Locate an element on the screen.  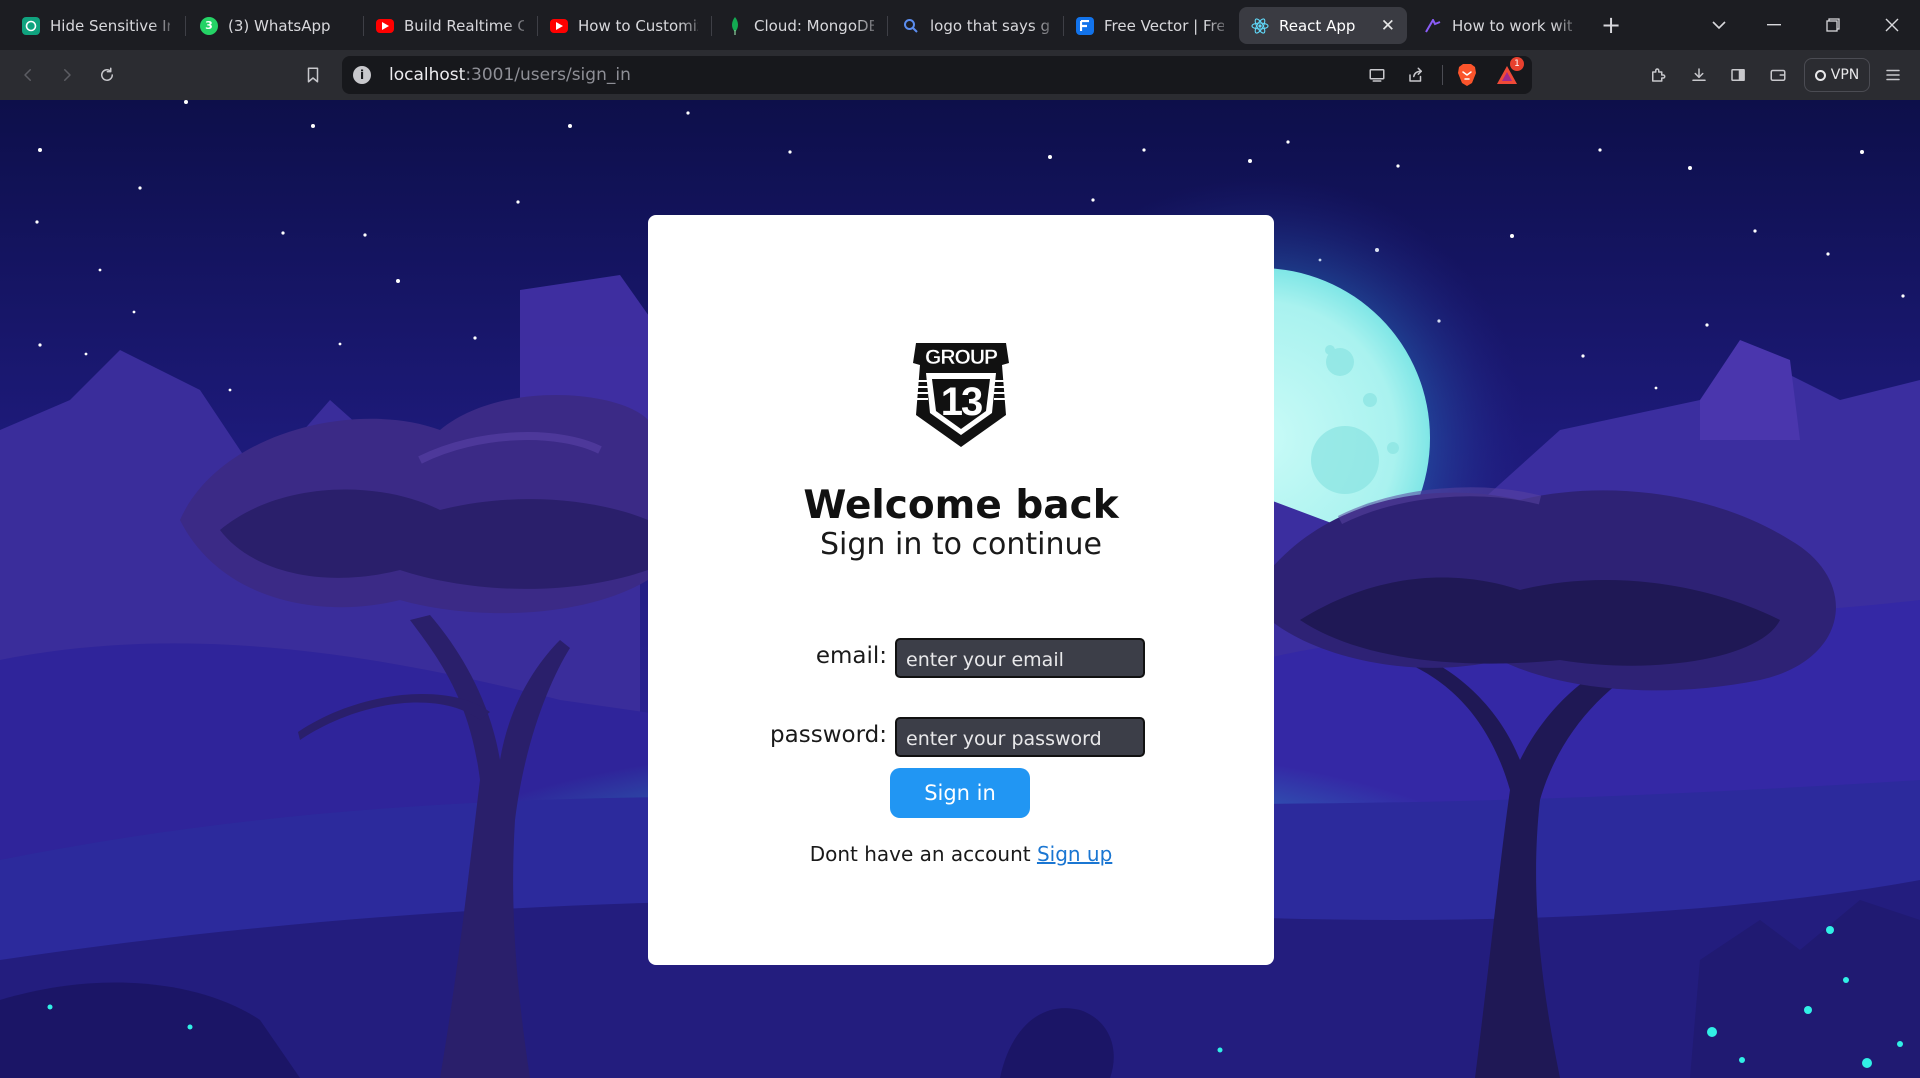
email-label: email: is located at coordinates (851, 656).